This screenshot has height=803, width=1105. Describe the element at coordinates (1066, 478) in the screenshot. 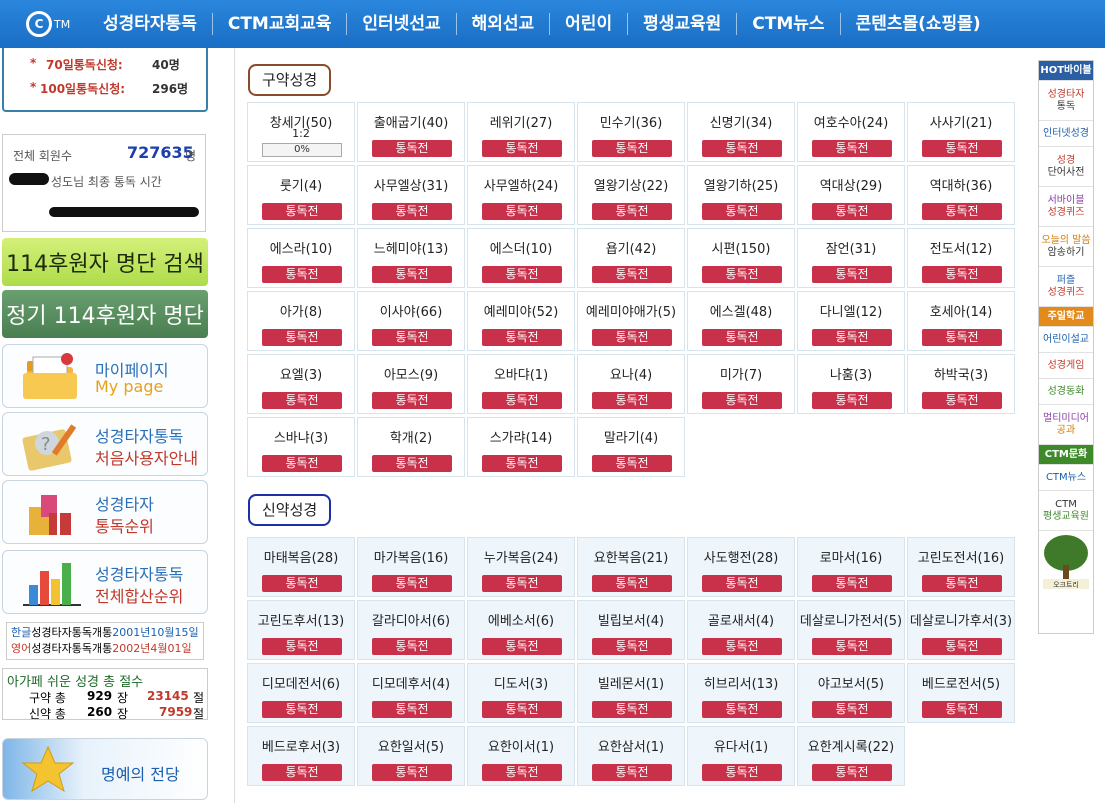

I see `quick-ctm-news: CTM뉴스` at that location.